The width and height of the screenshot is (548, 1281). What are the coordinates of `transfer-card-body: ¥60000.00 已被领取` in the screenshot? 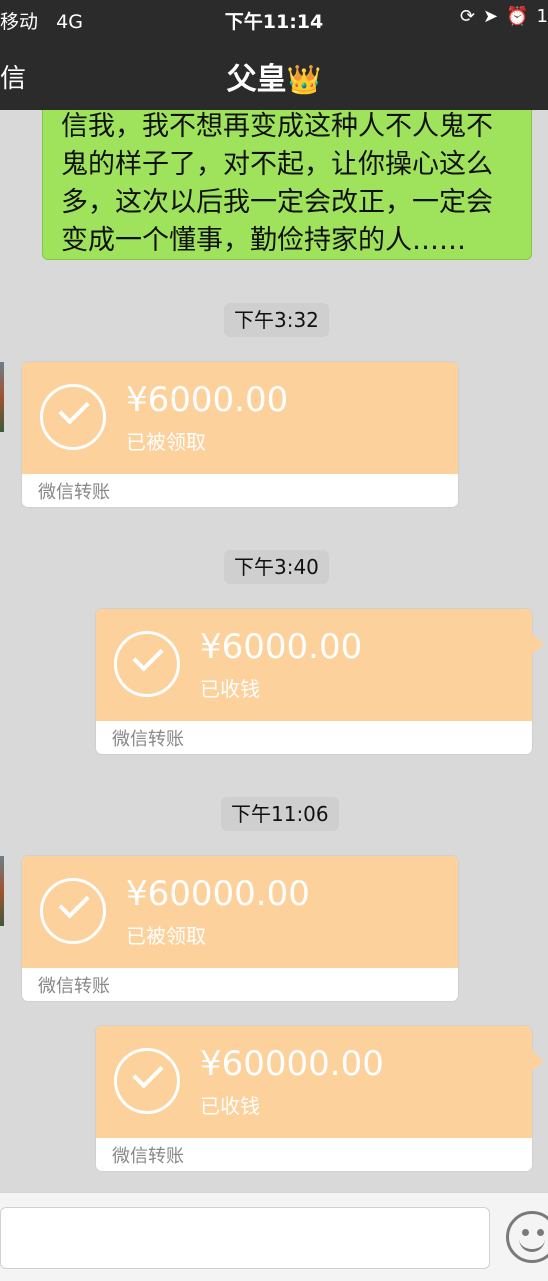 It's located at (240, 912).